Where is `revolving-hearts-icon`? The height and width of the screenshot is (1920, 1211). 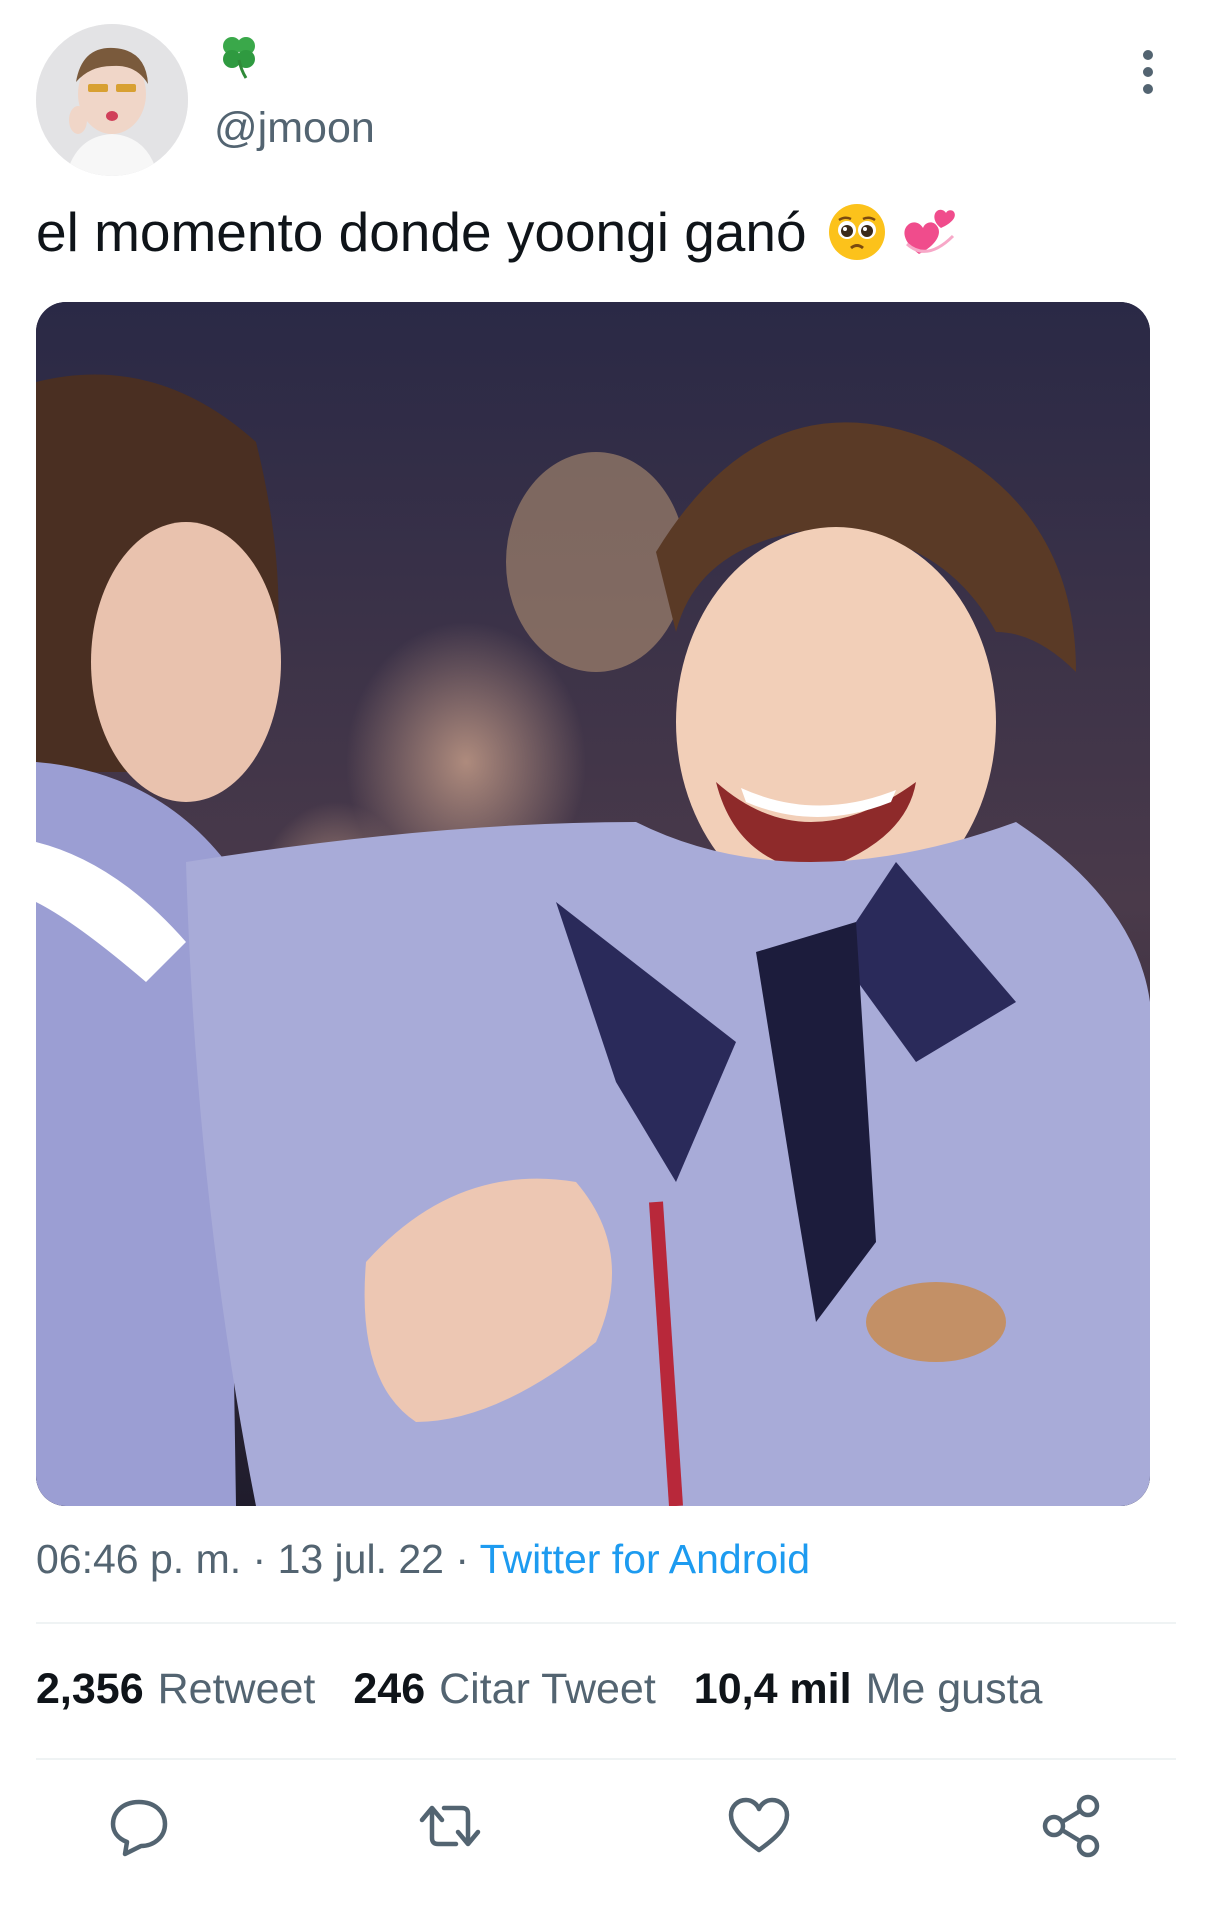
revolving-hearts-icon is located at coordinates (929, 231).